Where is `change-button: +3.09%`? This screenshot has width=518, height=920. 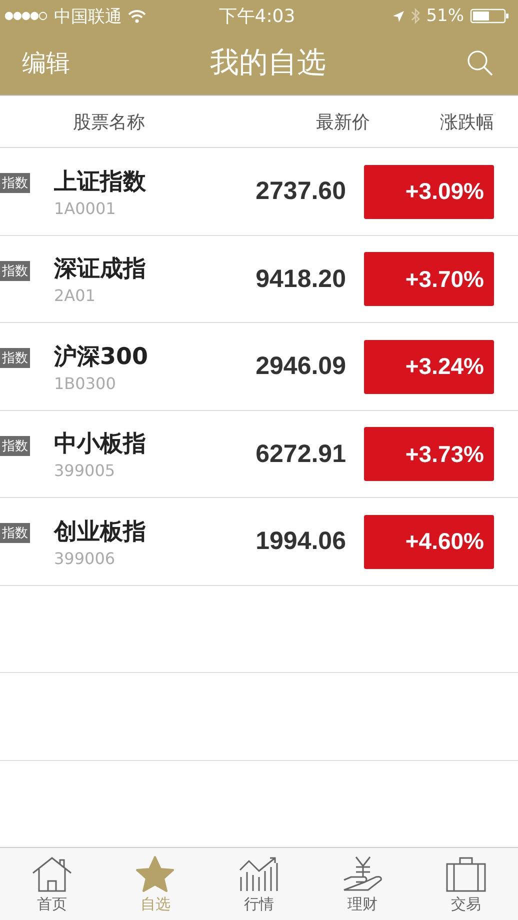
change-button: +3.09% is located at coordinates (429, 191).